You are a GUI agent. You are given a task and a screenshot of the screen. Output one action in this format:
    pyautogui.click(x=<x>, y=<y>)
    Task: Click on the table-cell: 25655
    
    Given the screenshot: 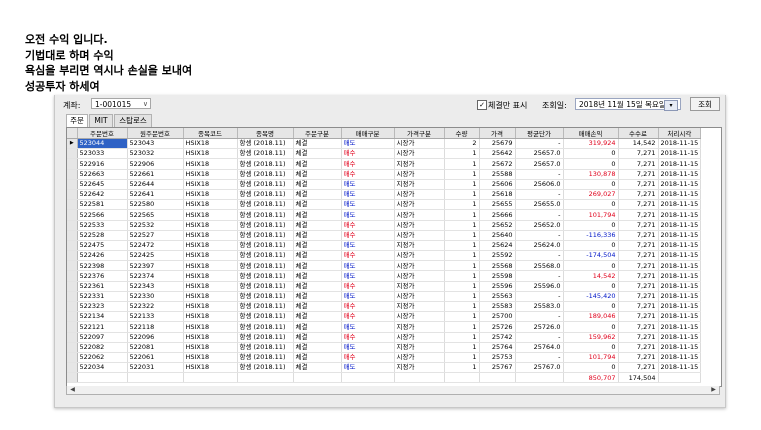 What is the action you would take?
    pyautogui.click(x=497, y=205)
    